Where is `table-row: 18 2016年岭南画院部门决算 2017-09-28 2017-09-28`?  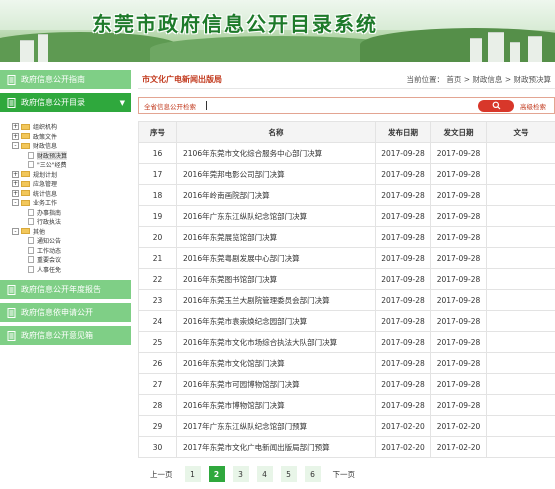 table-row: 18 2016年岭南画院部门决算 2017-09-28 2017-09-28 is located at coordinates (346, 195).